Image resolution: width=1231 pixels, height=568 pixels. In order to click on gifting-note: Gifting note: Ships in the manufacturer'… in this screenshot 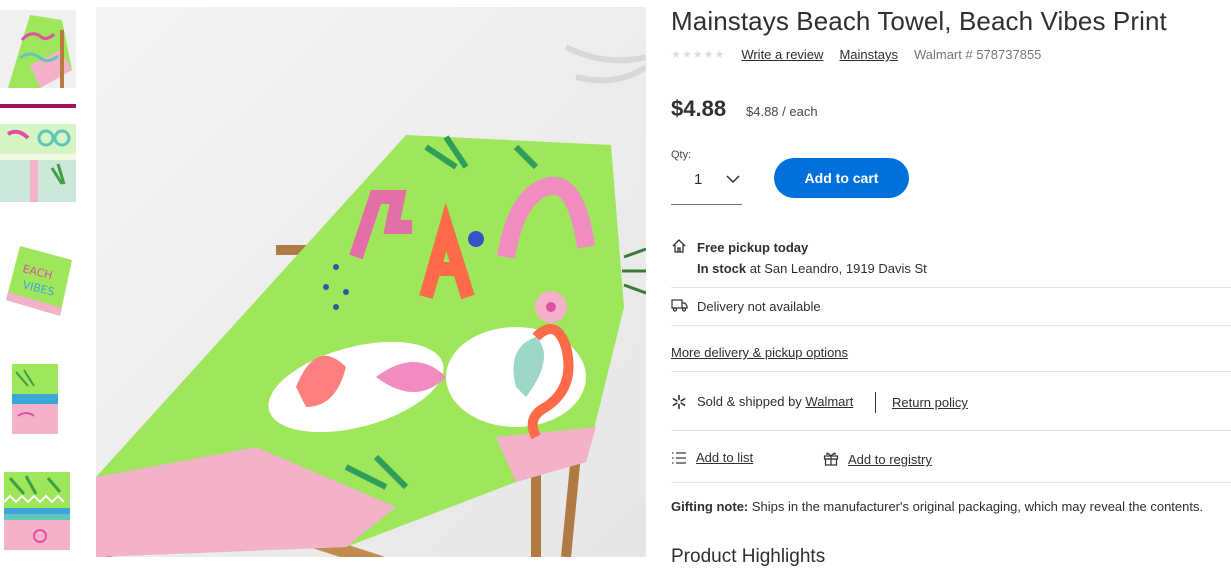, I will do `click(937, 506)`.